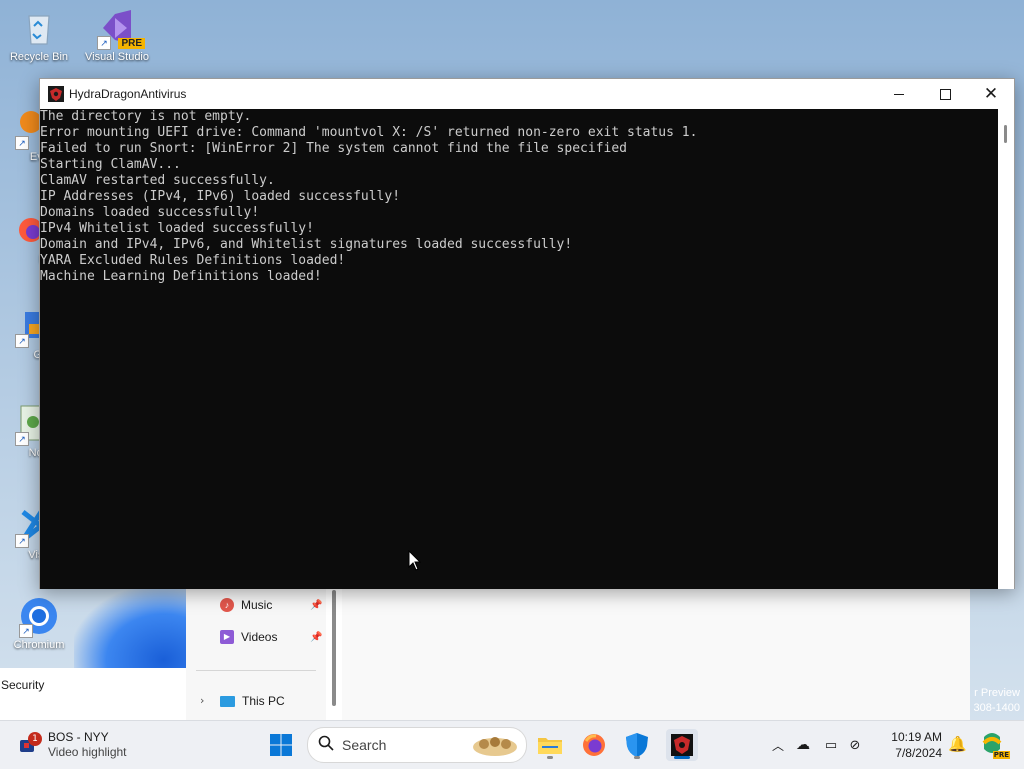 This screenshot has width=1024, height=769. Describe the element at coordinates (855, 745) in the screenshot. I see `network-icon: ⊘` at that location.